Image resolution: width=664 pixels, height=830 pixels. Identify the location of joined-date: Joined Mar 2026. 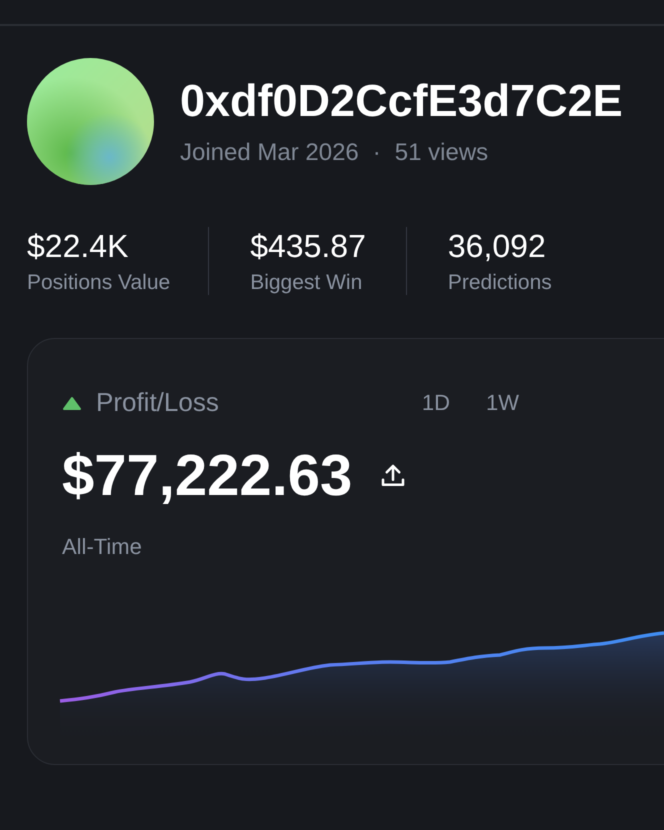
(269, 153).